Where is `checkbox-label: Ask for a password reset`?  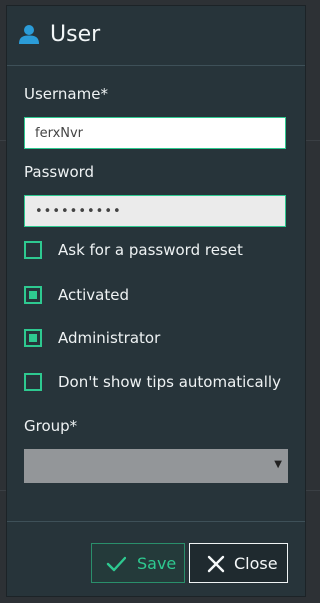
checkbox-label: Ask for a password reset is located at coordinates (150, 250).